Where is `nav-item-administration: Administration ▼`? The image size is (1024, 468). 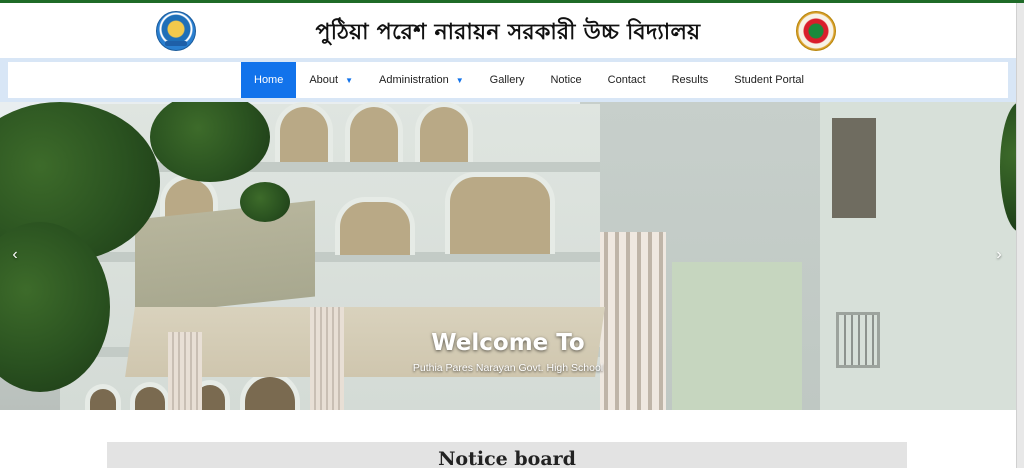 nav-item-administration: Administration ▼ is located at coordinates (421, 80).